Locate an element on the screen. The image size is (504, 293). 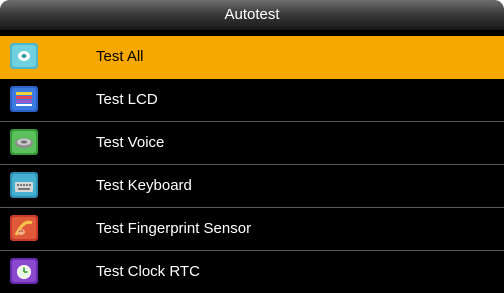
menu-item-test-clock: Test Clock RTC is located at coordinates (252, 272).